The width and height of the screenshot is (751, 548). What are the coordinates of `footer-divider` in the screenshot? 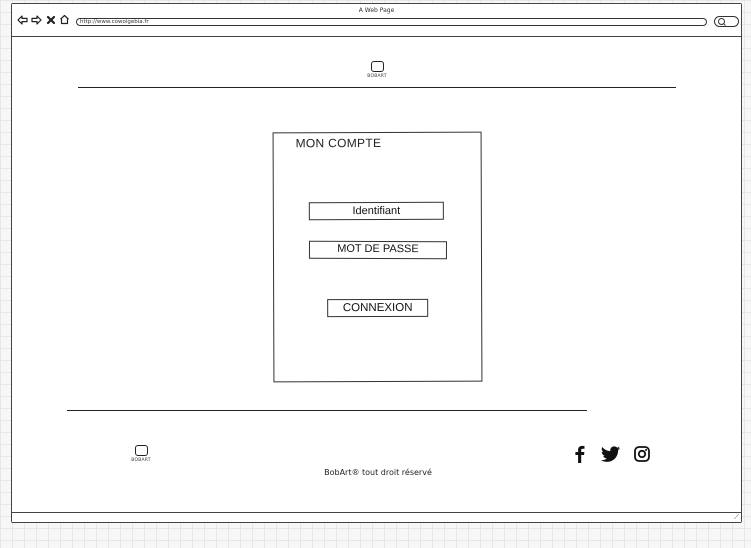 It's located at (327, 410).